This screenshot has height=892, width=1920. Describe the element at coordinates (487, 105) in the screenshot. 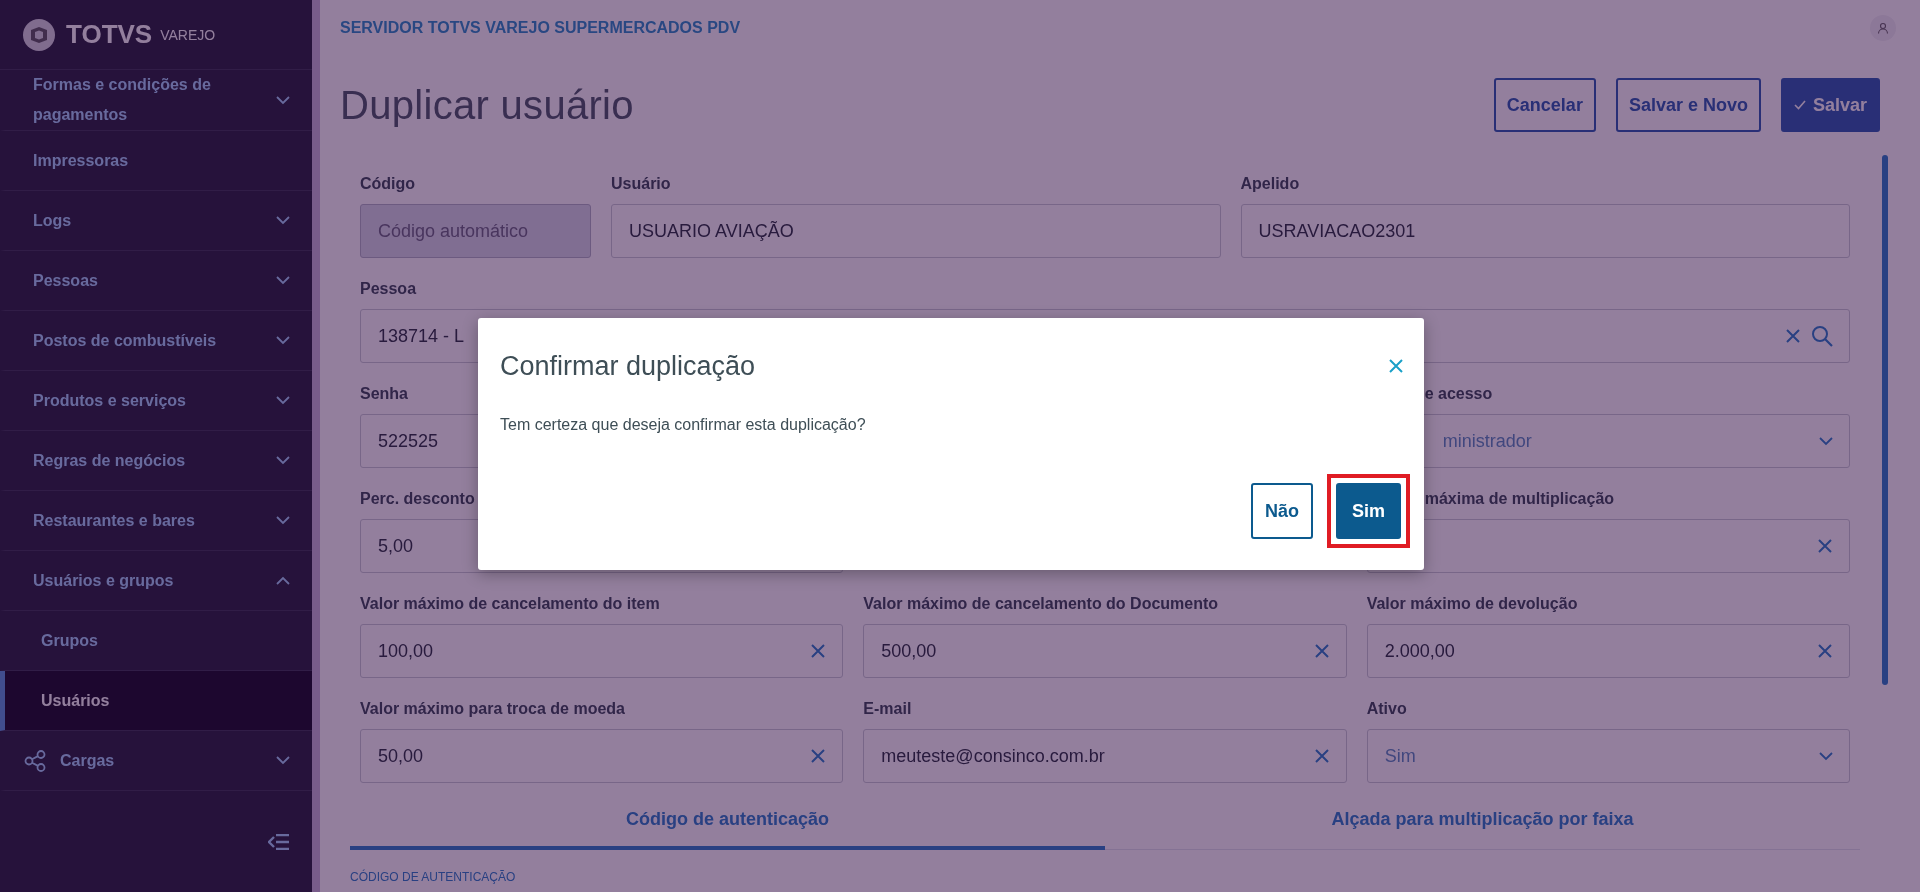

I see `page-title: Duplicar usuário` at that location.